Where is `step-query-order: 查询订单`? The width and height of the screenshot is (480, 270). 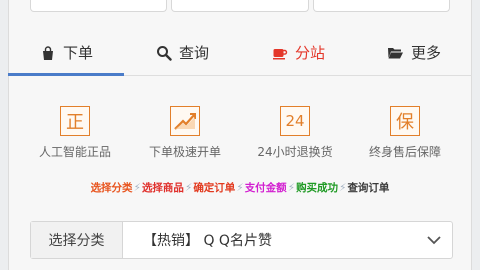
step-query-order: 查询订单 is located at coordinates (368, 188).